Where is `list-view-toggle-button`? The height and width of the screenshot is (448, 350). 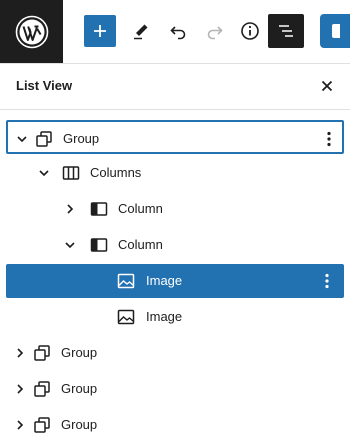
list-view-toggle-button is located at coordinates (286, 31).